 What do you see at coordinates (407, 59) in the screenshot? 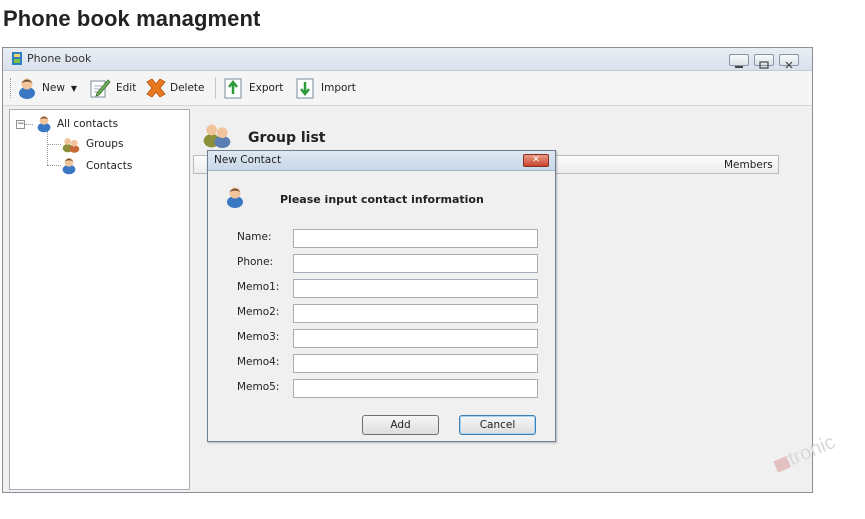
I see `window-titlebar: Phone book` at bounding box center [407, 59].